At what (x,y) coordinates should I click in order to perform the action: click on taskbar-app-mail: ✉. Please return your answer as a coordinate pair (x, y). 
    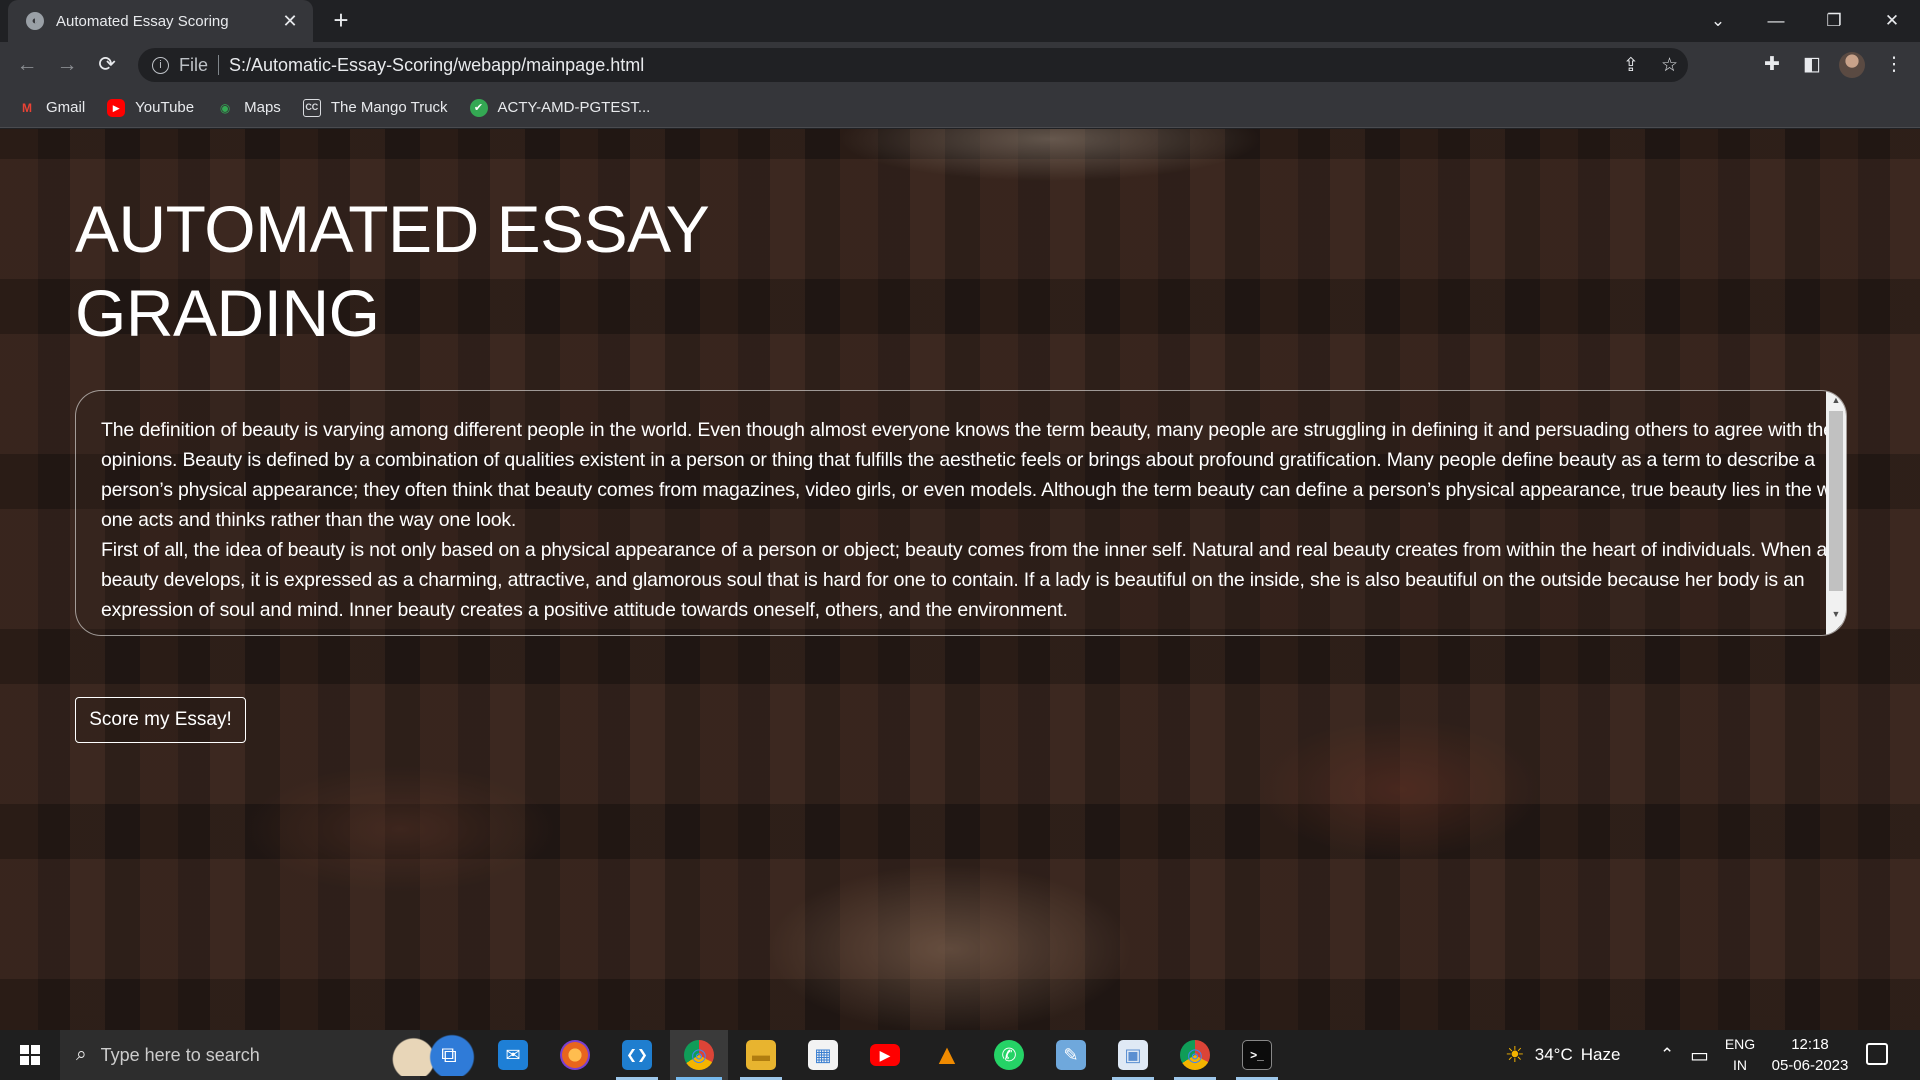
    Looking at the image, I should click on (513, 1055).